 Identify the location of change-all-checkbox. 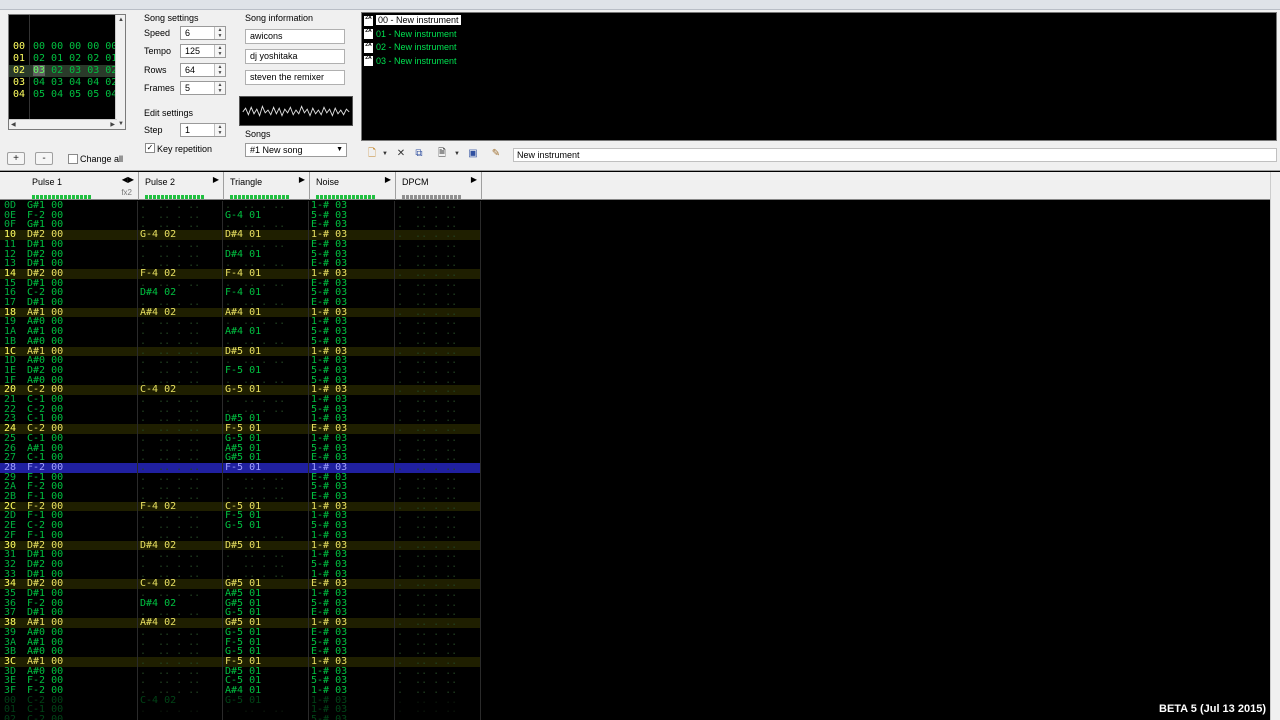
(73, 159).